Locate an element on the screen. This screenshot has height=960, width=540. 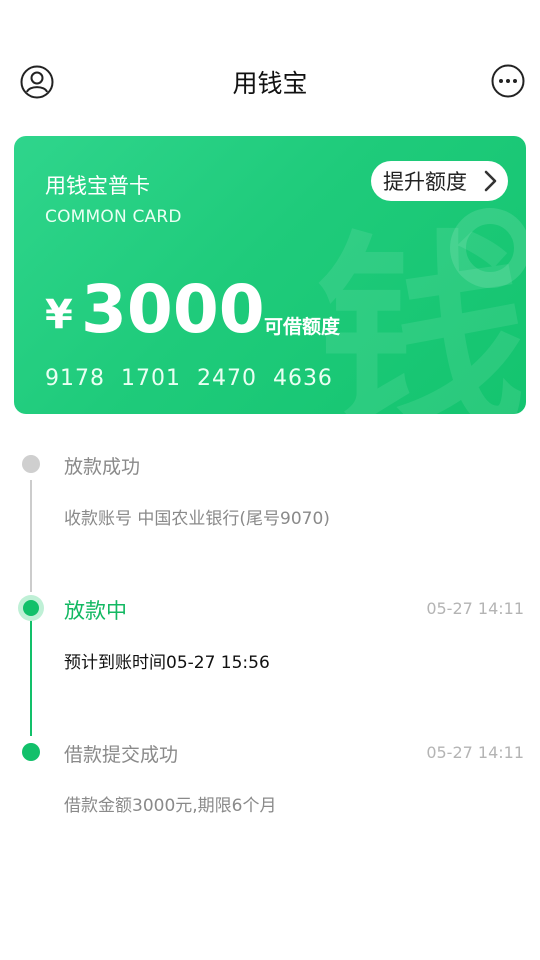
chevron-right-icon is located at coordinates (491, 181).